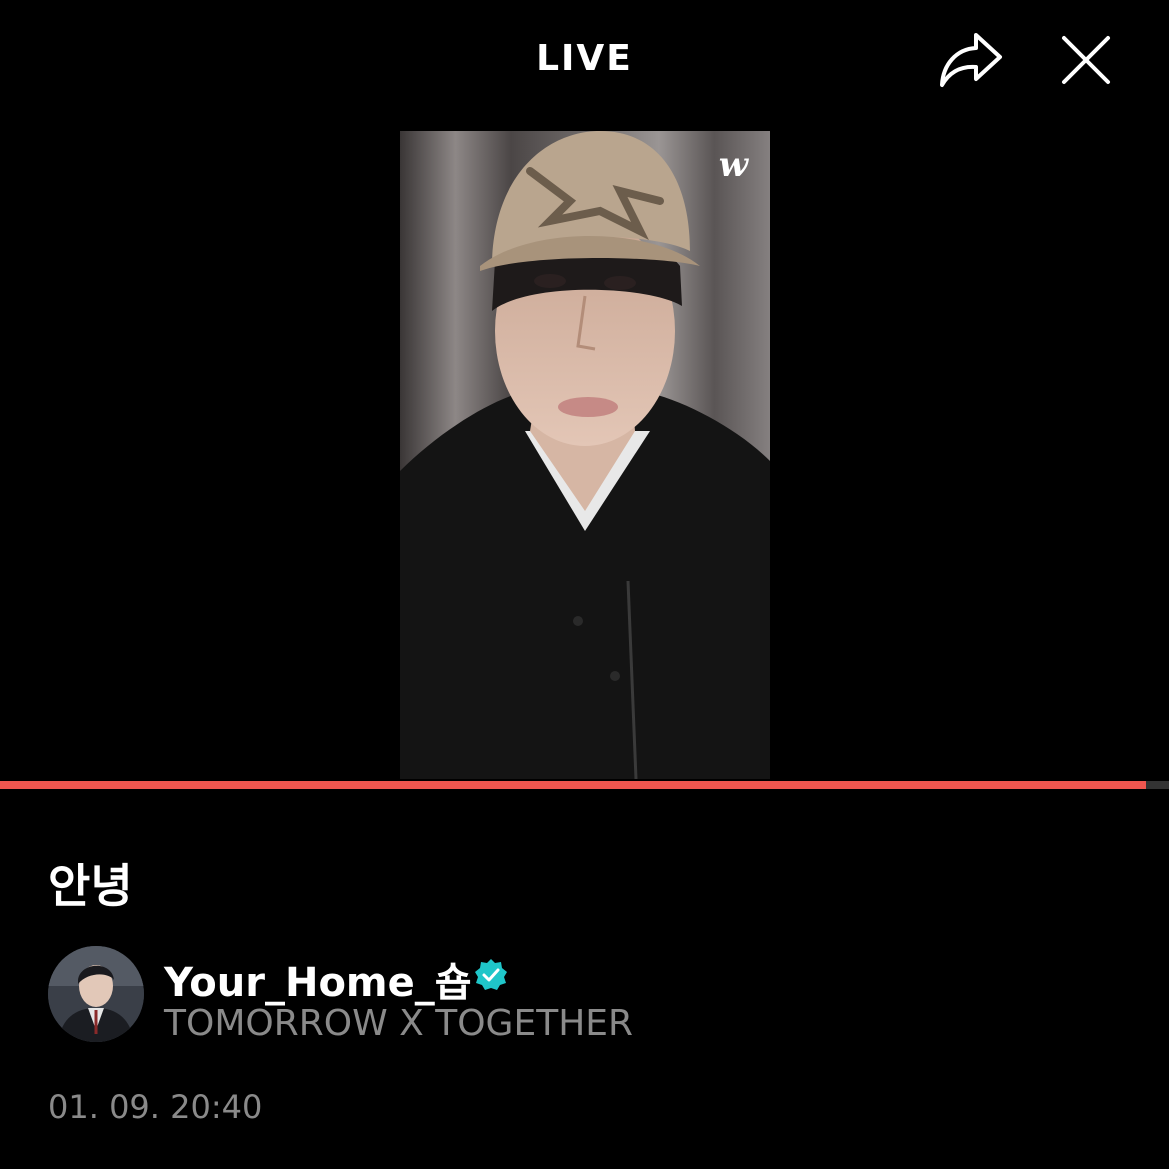 Image resolution: width=1169 pixels, height=1169 pixels. Describe the element at coordinates (491, 974) in the screenshot. I see `verified-badge-icon` at that location.